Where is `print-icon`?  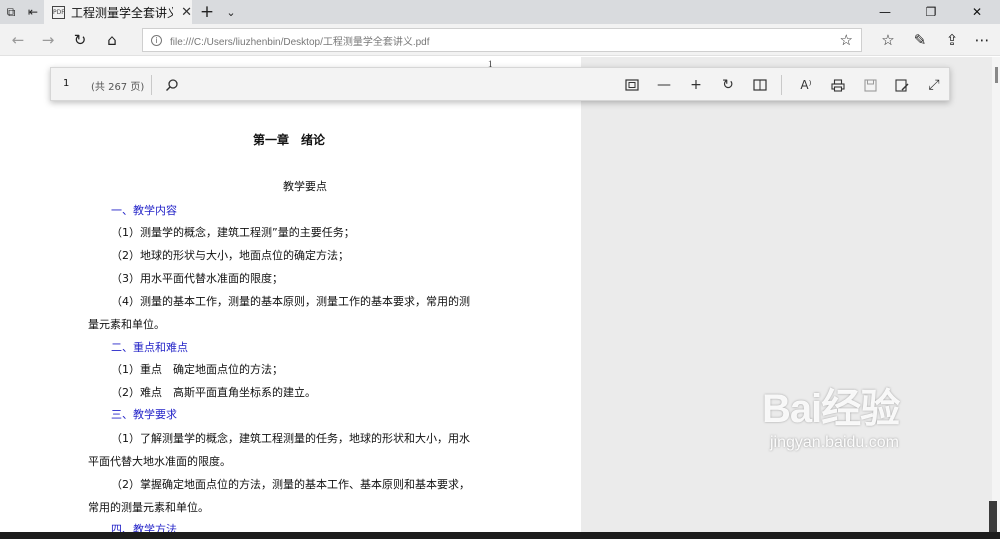 print-icon is located at coordinates (838, 85).